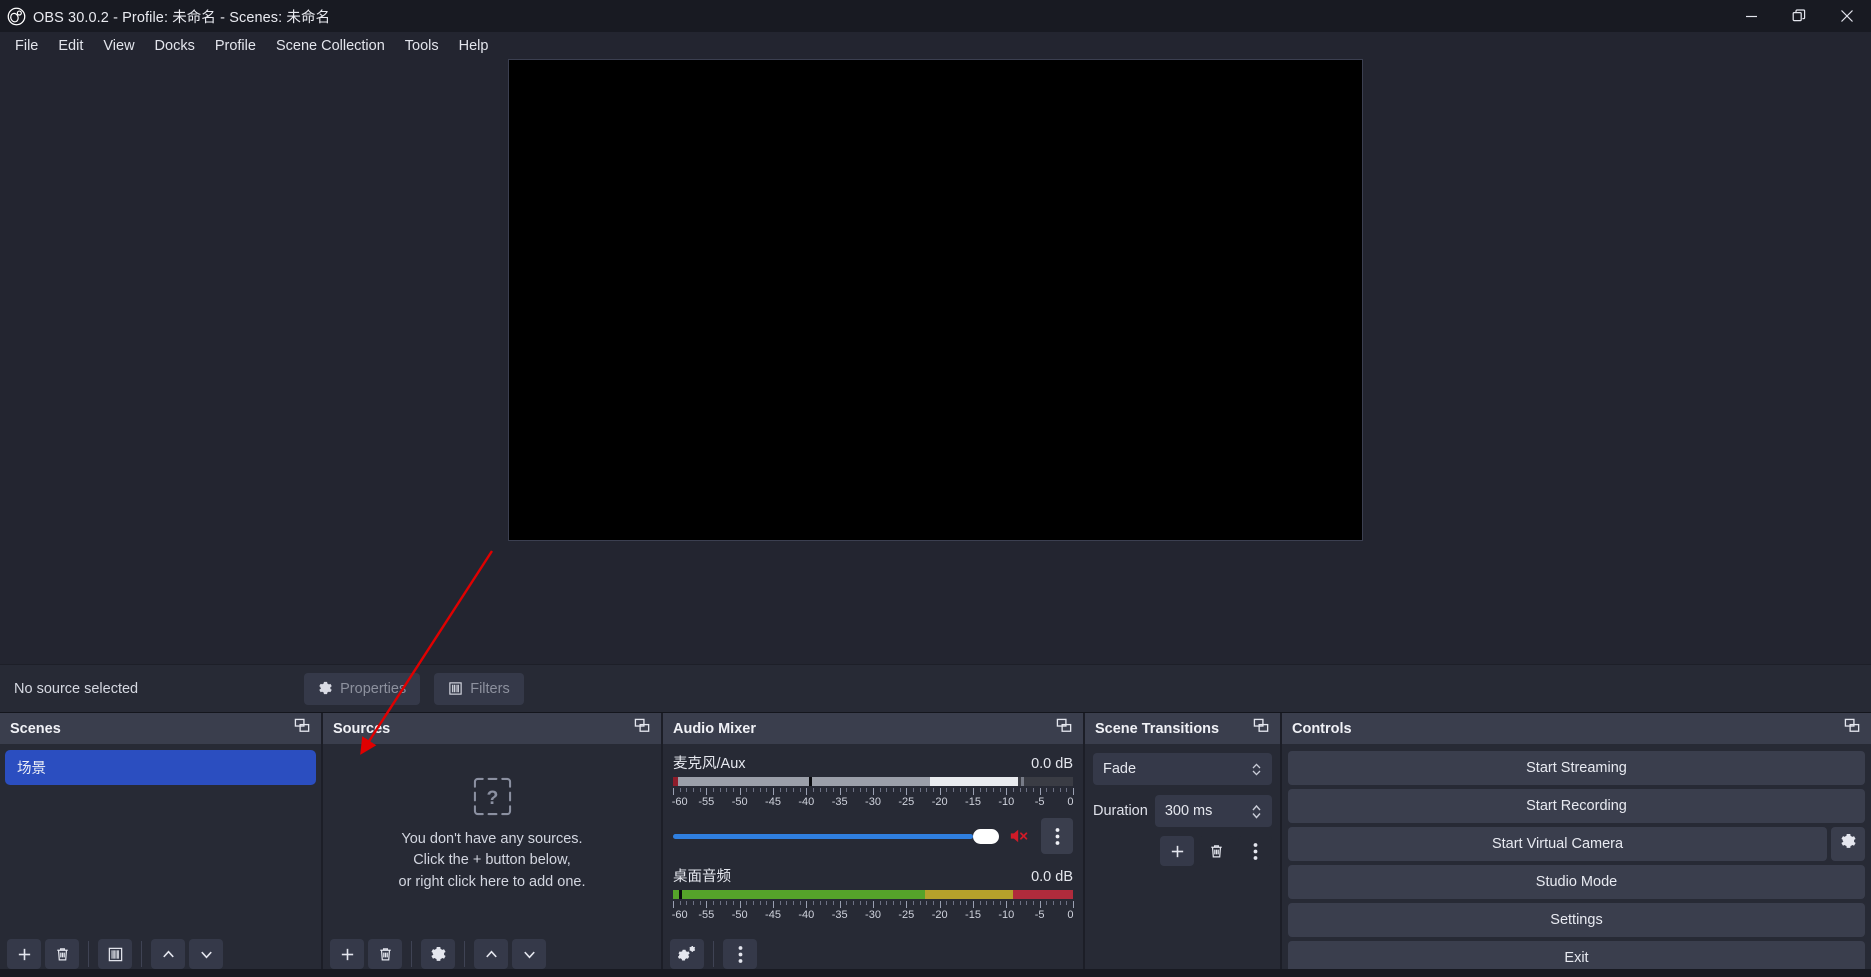 Image resolution: width=1871 pixels, height=977 pixels. I want to click on meter-scale-label: -25, so click(906, 915).